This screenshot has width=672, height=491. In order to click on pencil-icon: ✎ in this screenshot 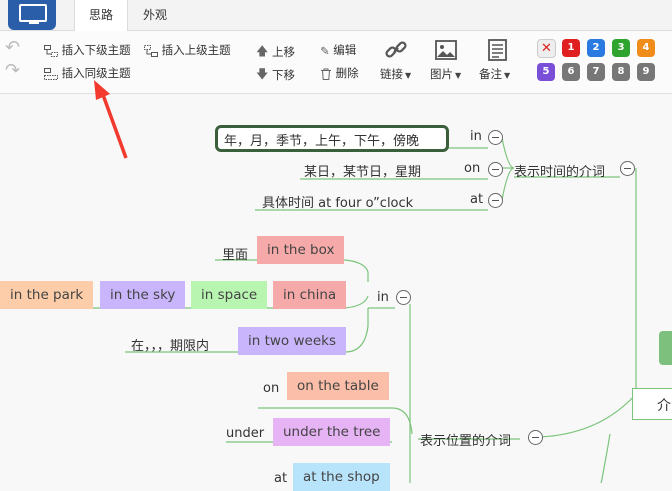, I will do `click(325, 50)`.